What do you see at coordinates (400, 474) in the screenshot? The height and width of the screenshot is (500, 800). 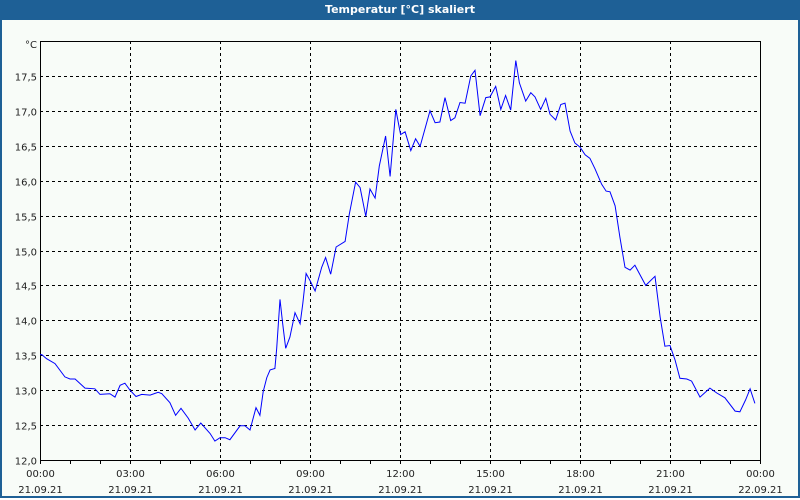 I see `x-tick-time: 12:00` at bounding box center [400, 474].